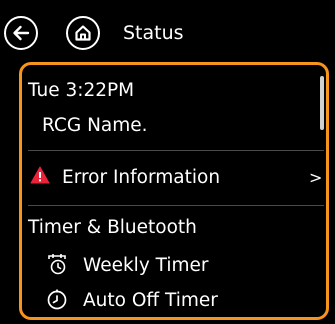  What do you see at coordinates (57, 299) in the screenshot?
I see `auto-off-timer-icon` at bounding box center [57, 299].